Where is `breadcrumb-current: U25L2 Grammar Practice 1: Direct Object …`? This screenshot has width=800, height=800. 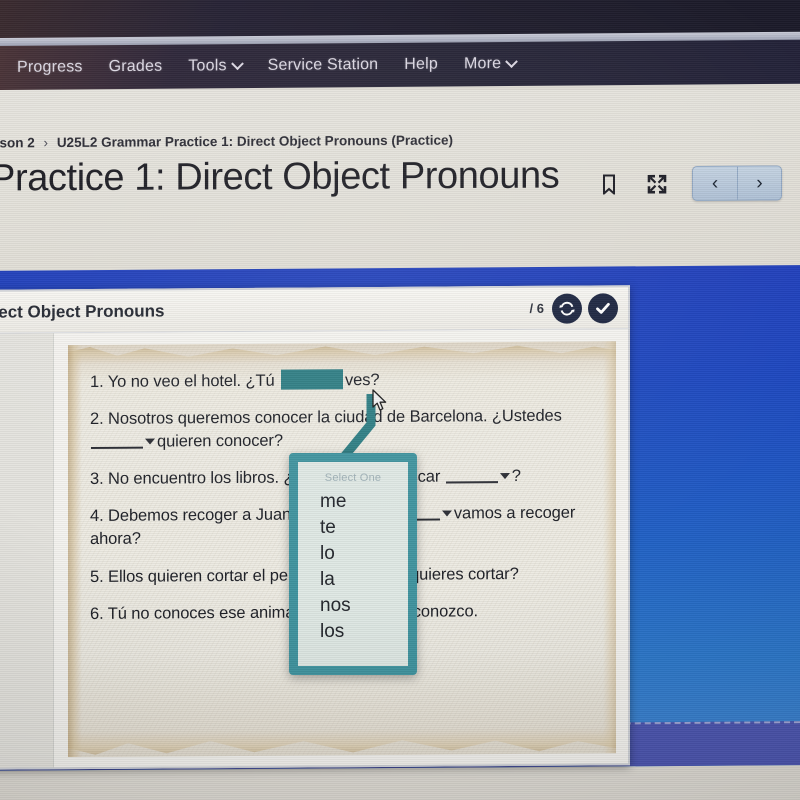 breadcrumb-current: U25L2 Grammar Practice 1: Direct Object … is located at coordinates (255, 141).